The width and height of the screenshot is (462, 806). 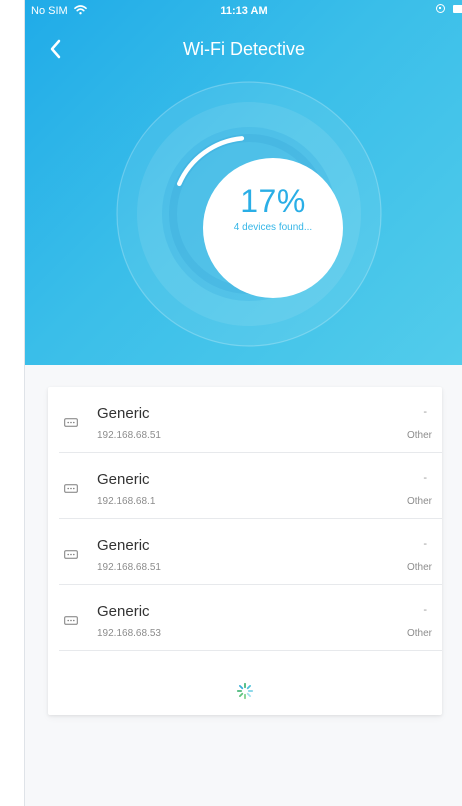 What do you see at coordinates (250, 650) in the screenshot?
I see `row-divider` at bounding box center [250, 650].